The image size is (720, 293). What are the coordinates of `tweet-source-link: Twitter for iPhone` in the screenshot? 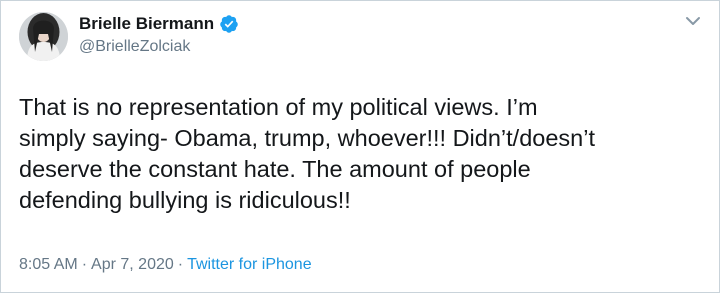 It's located at (249, 264).